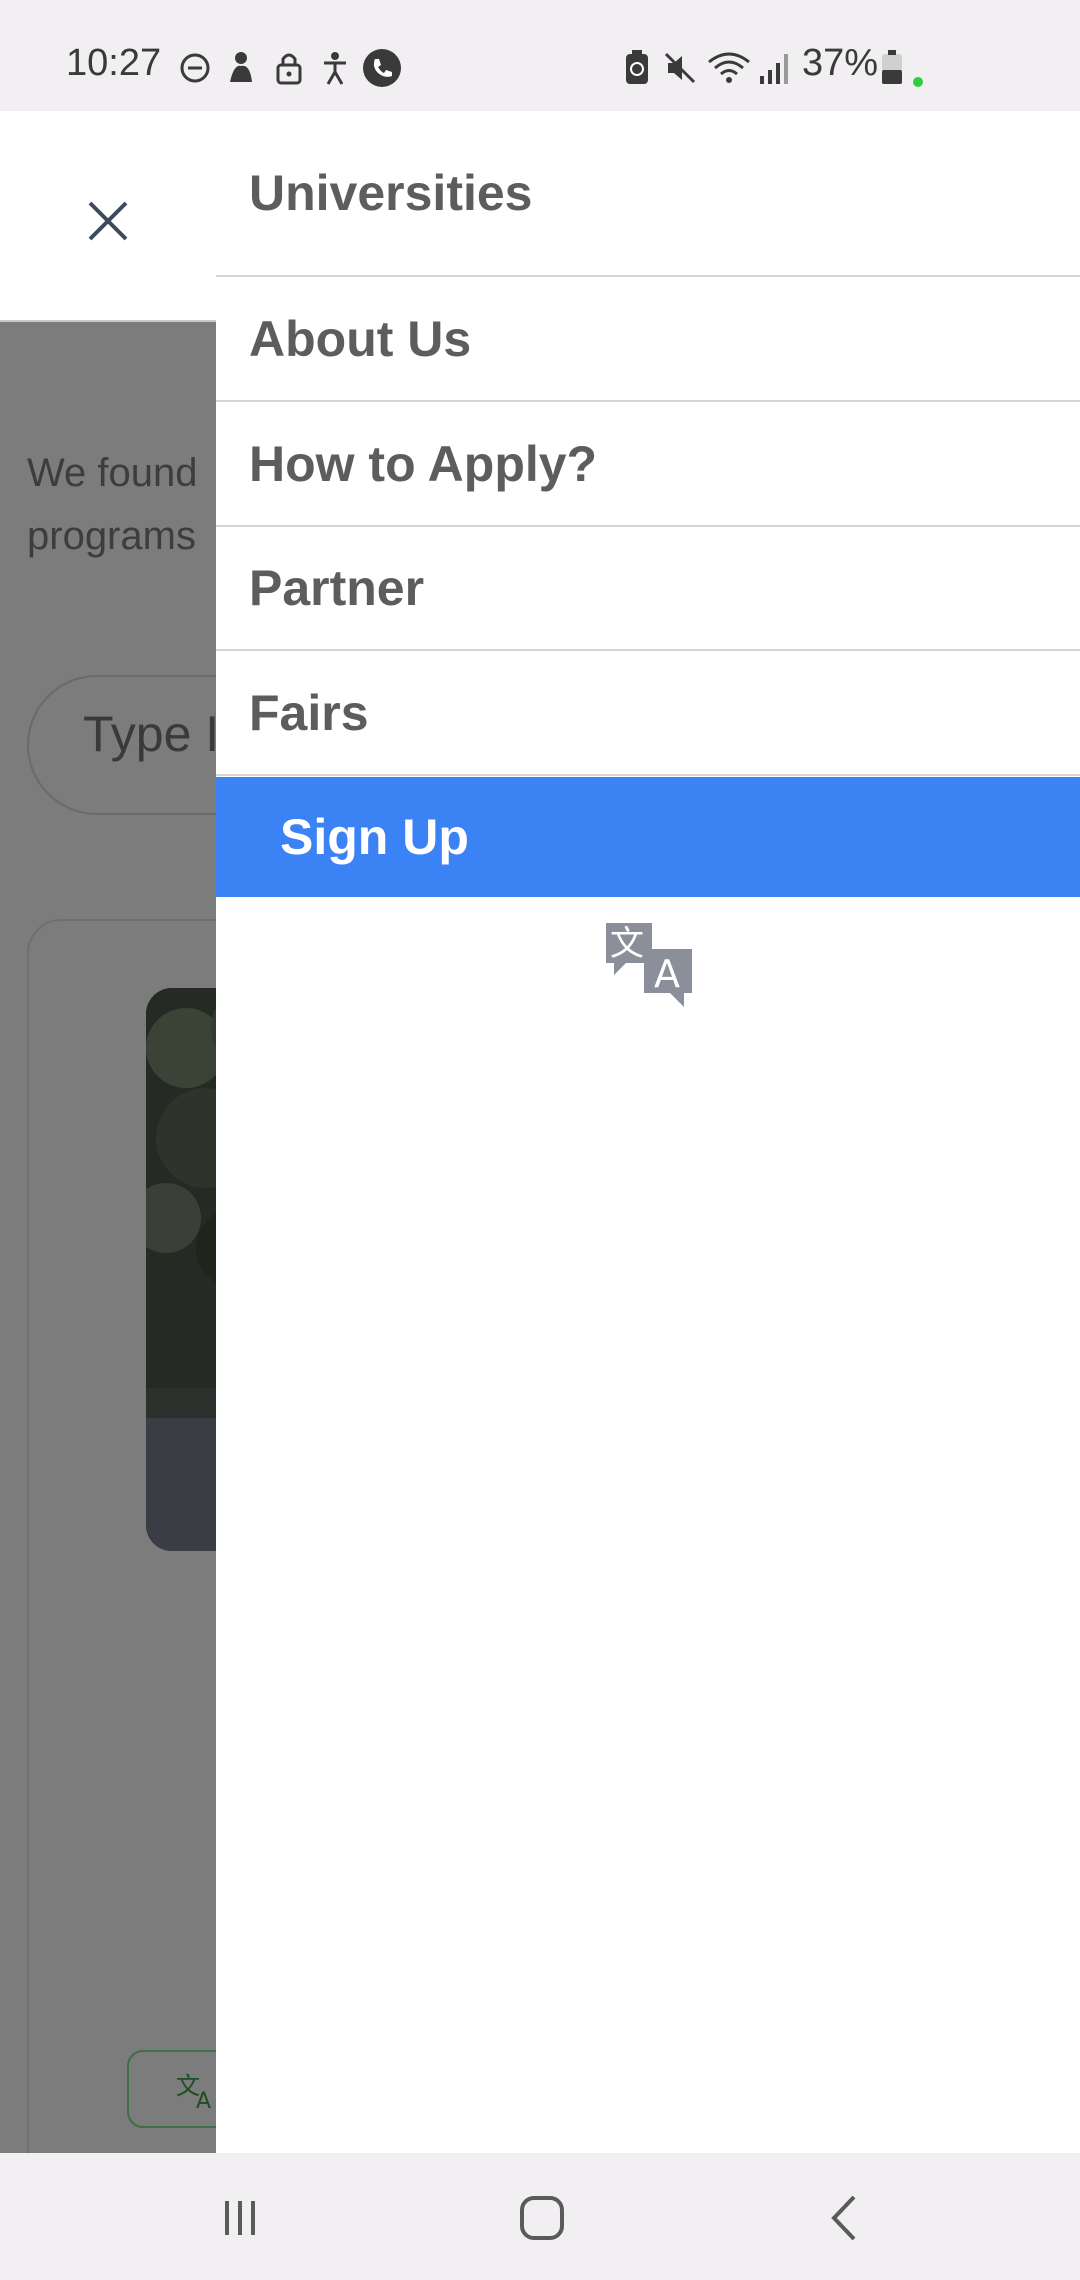 This screenshot has width=1080, height=2280. I want to click on status-time: 10:27, so click(114, 63).